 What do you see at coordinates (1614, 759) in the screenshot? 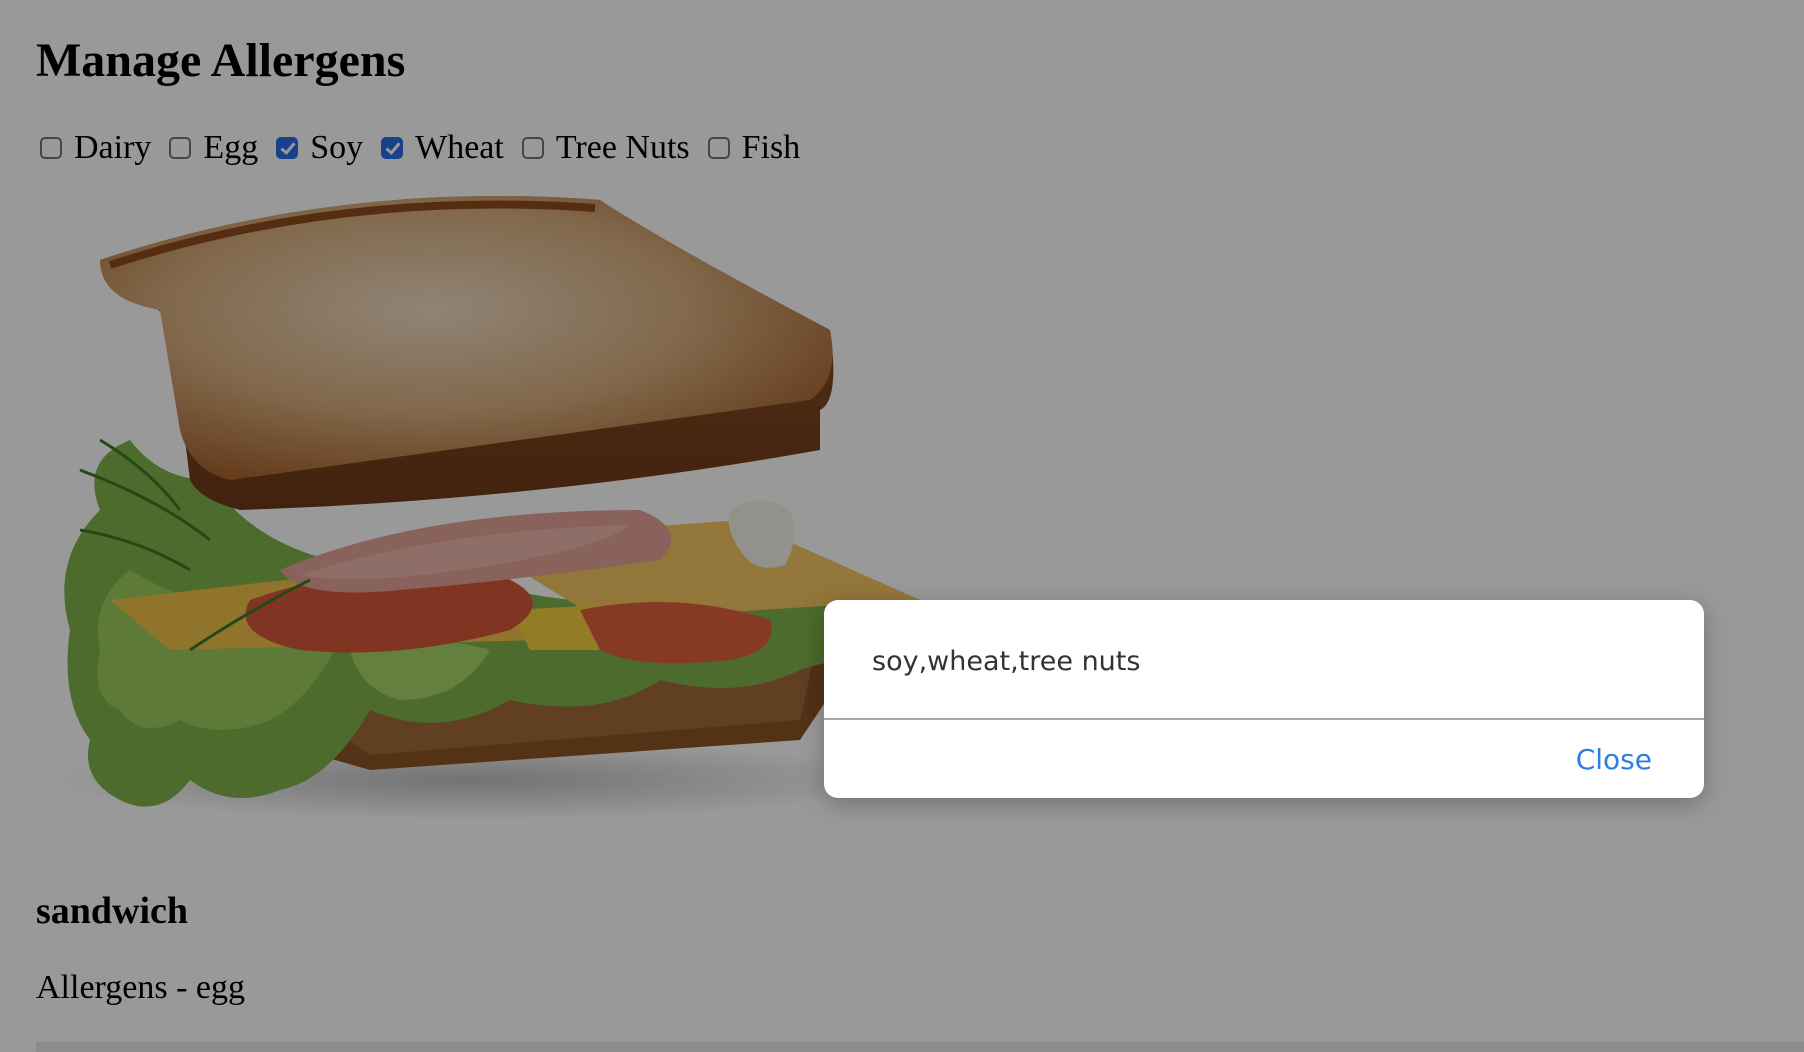
I see `close-button: Close` at bounding box center [1614, 759].